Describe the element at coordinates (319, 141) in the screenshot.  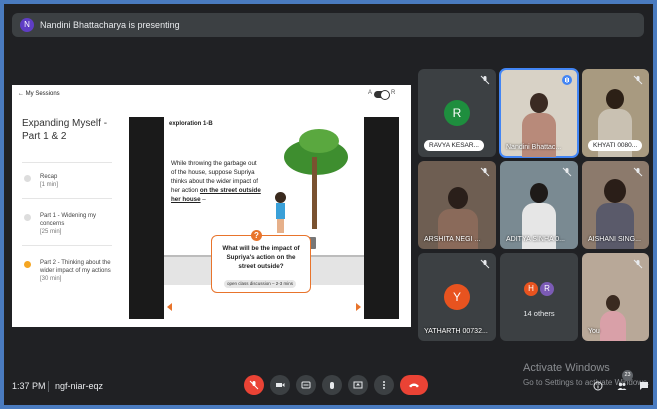
I see `tree-foliage` at that location.